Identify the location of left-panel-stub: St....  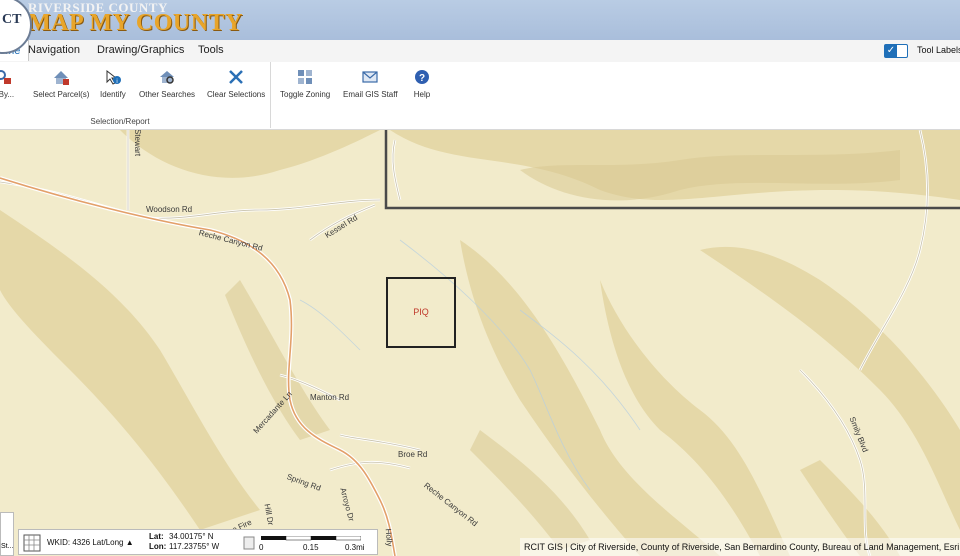
(7, 534).